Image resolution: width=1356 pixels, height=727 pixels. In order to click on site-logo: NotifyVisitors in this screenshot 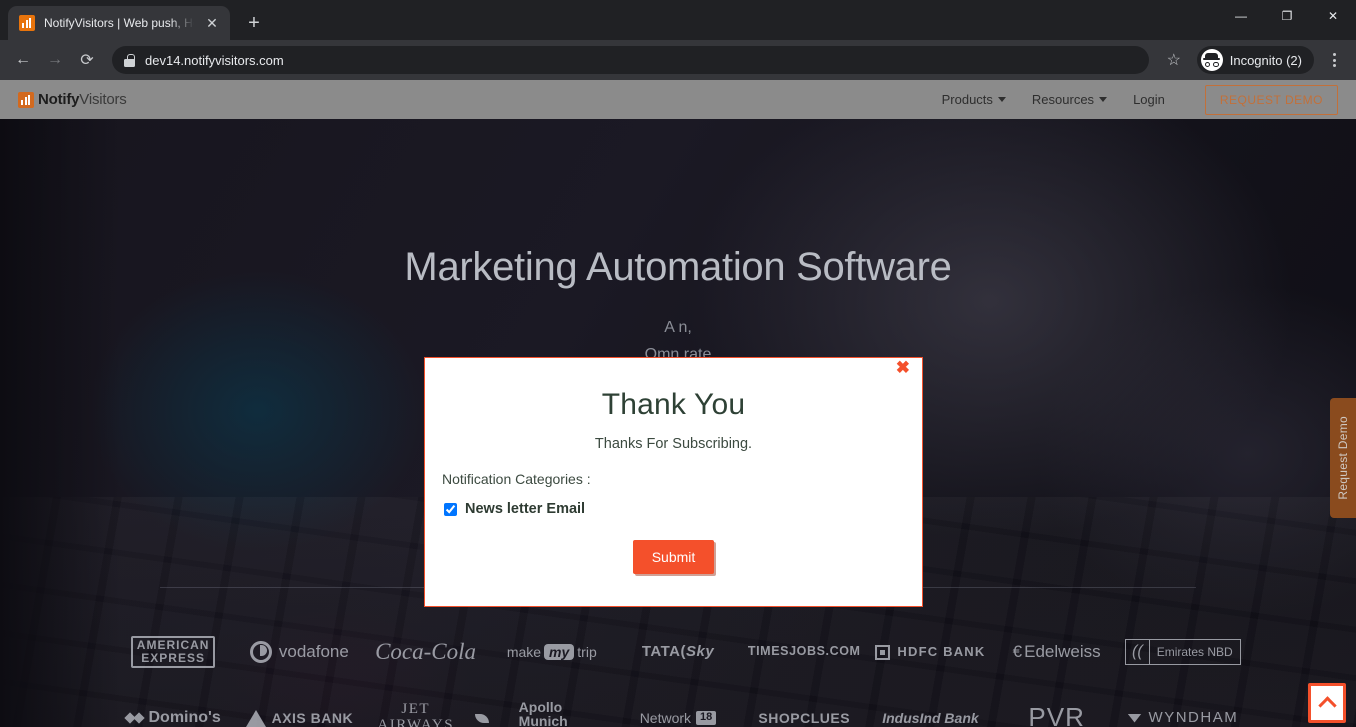, I will do `click(72, 99)`.